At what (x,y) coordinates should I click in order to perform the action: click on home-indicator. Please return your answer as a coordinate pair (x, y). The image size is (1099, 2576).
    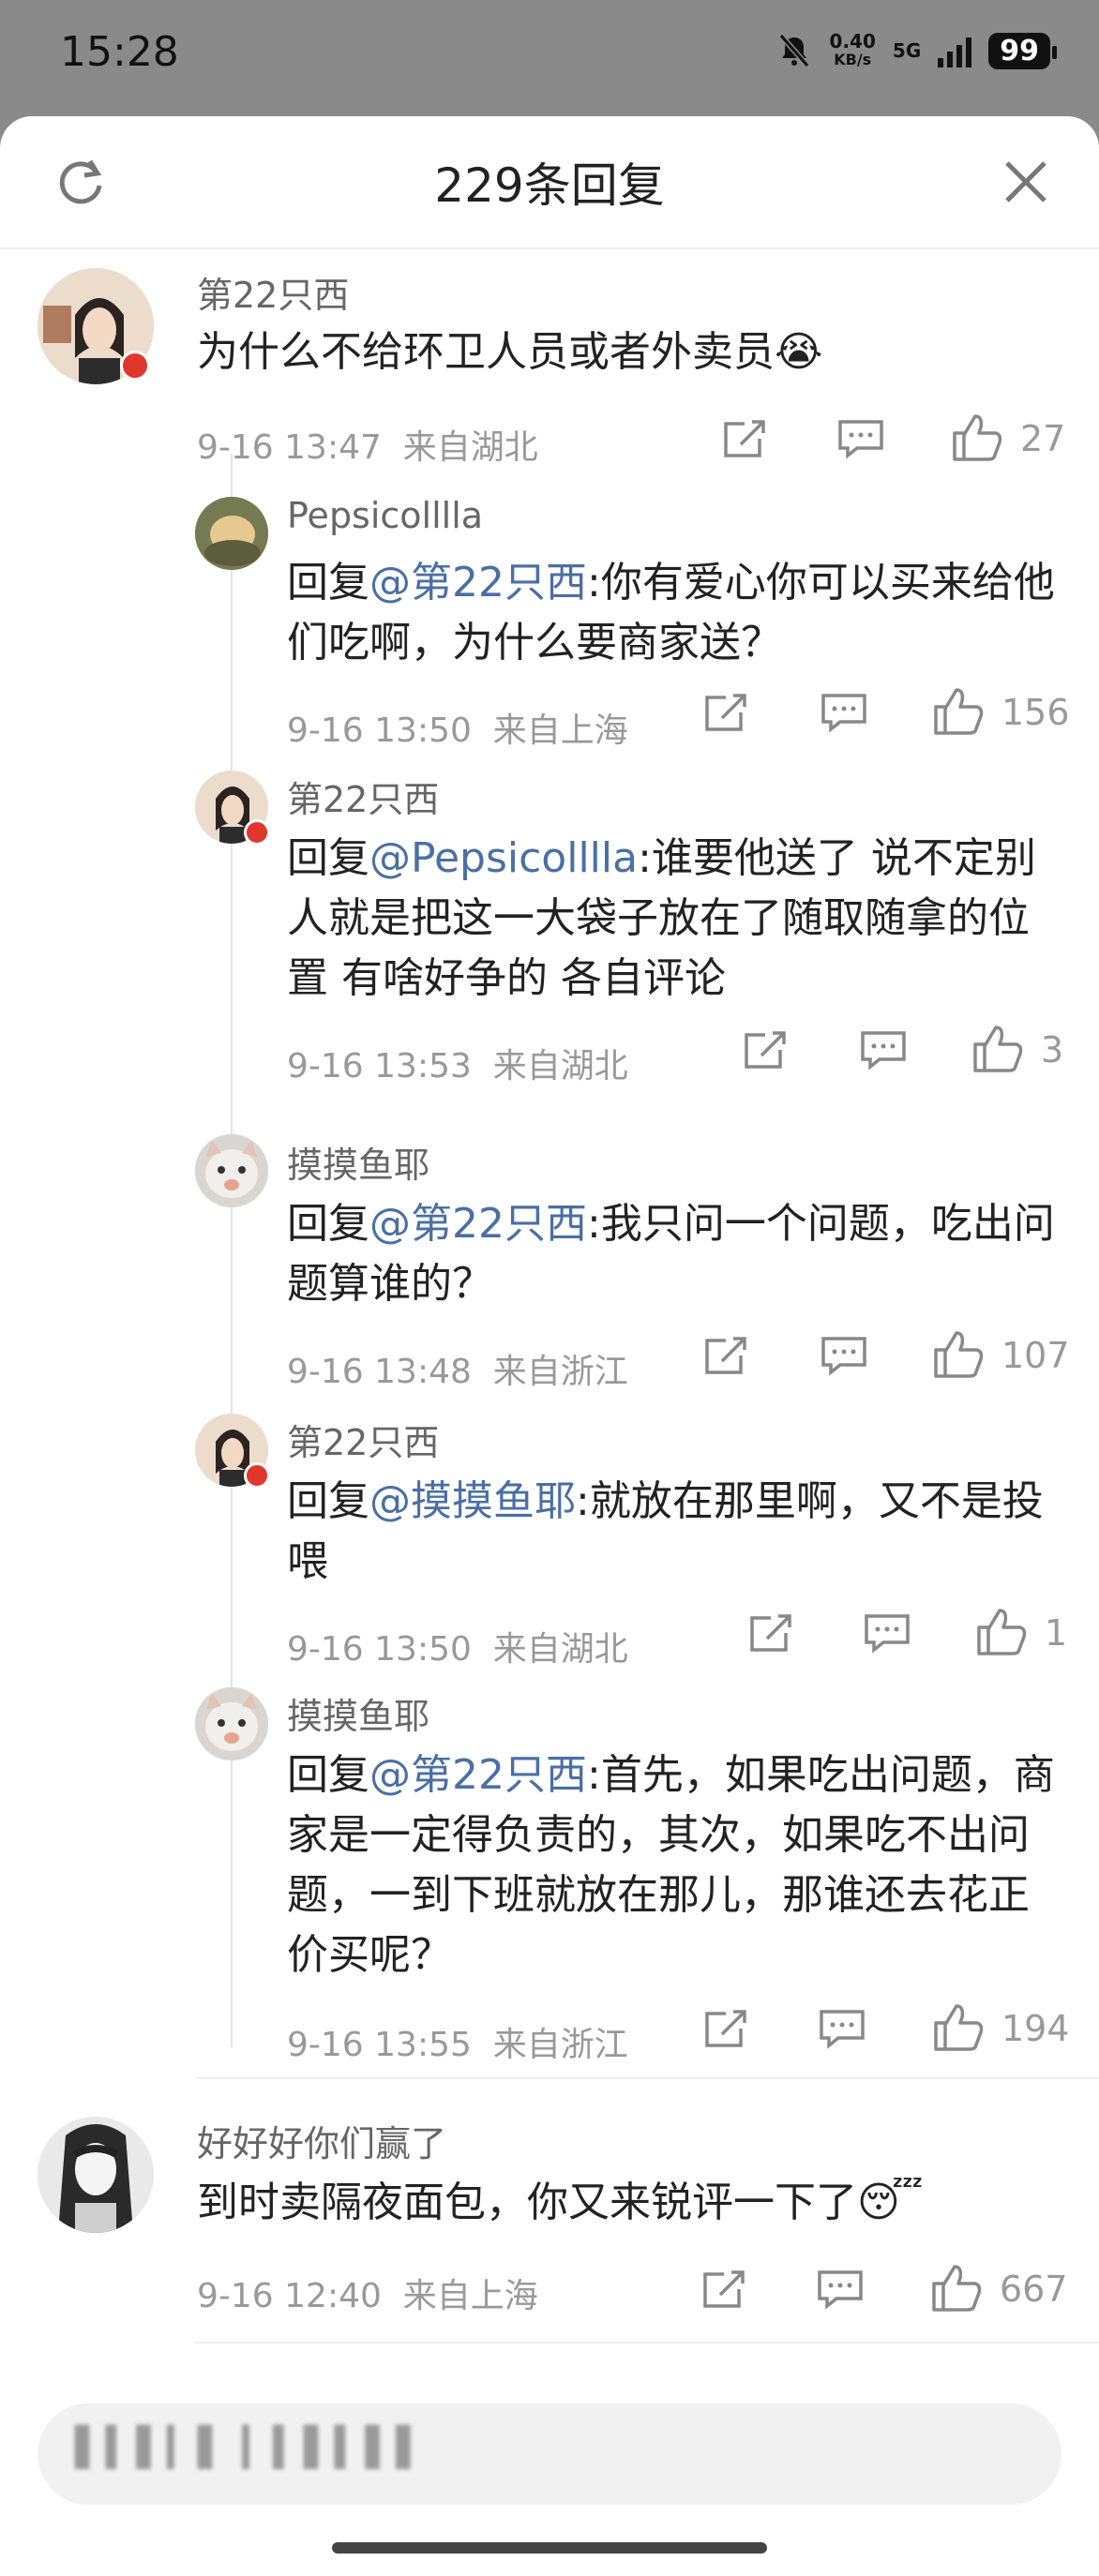
    Looking at the image, I should click on (549, 2548).